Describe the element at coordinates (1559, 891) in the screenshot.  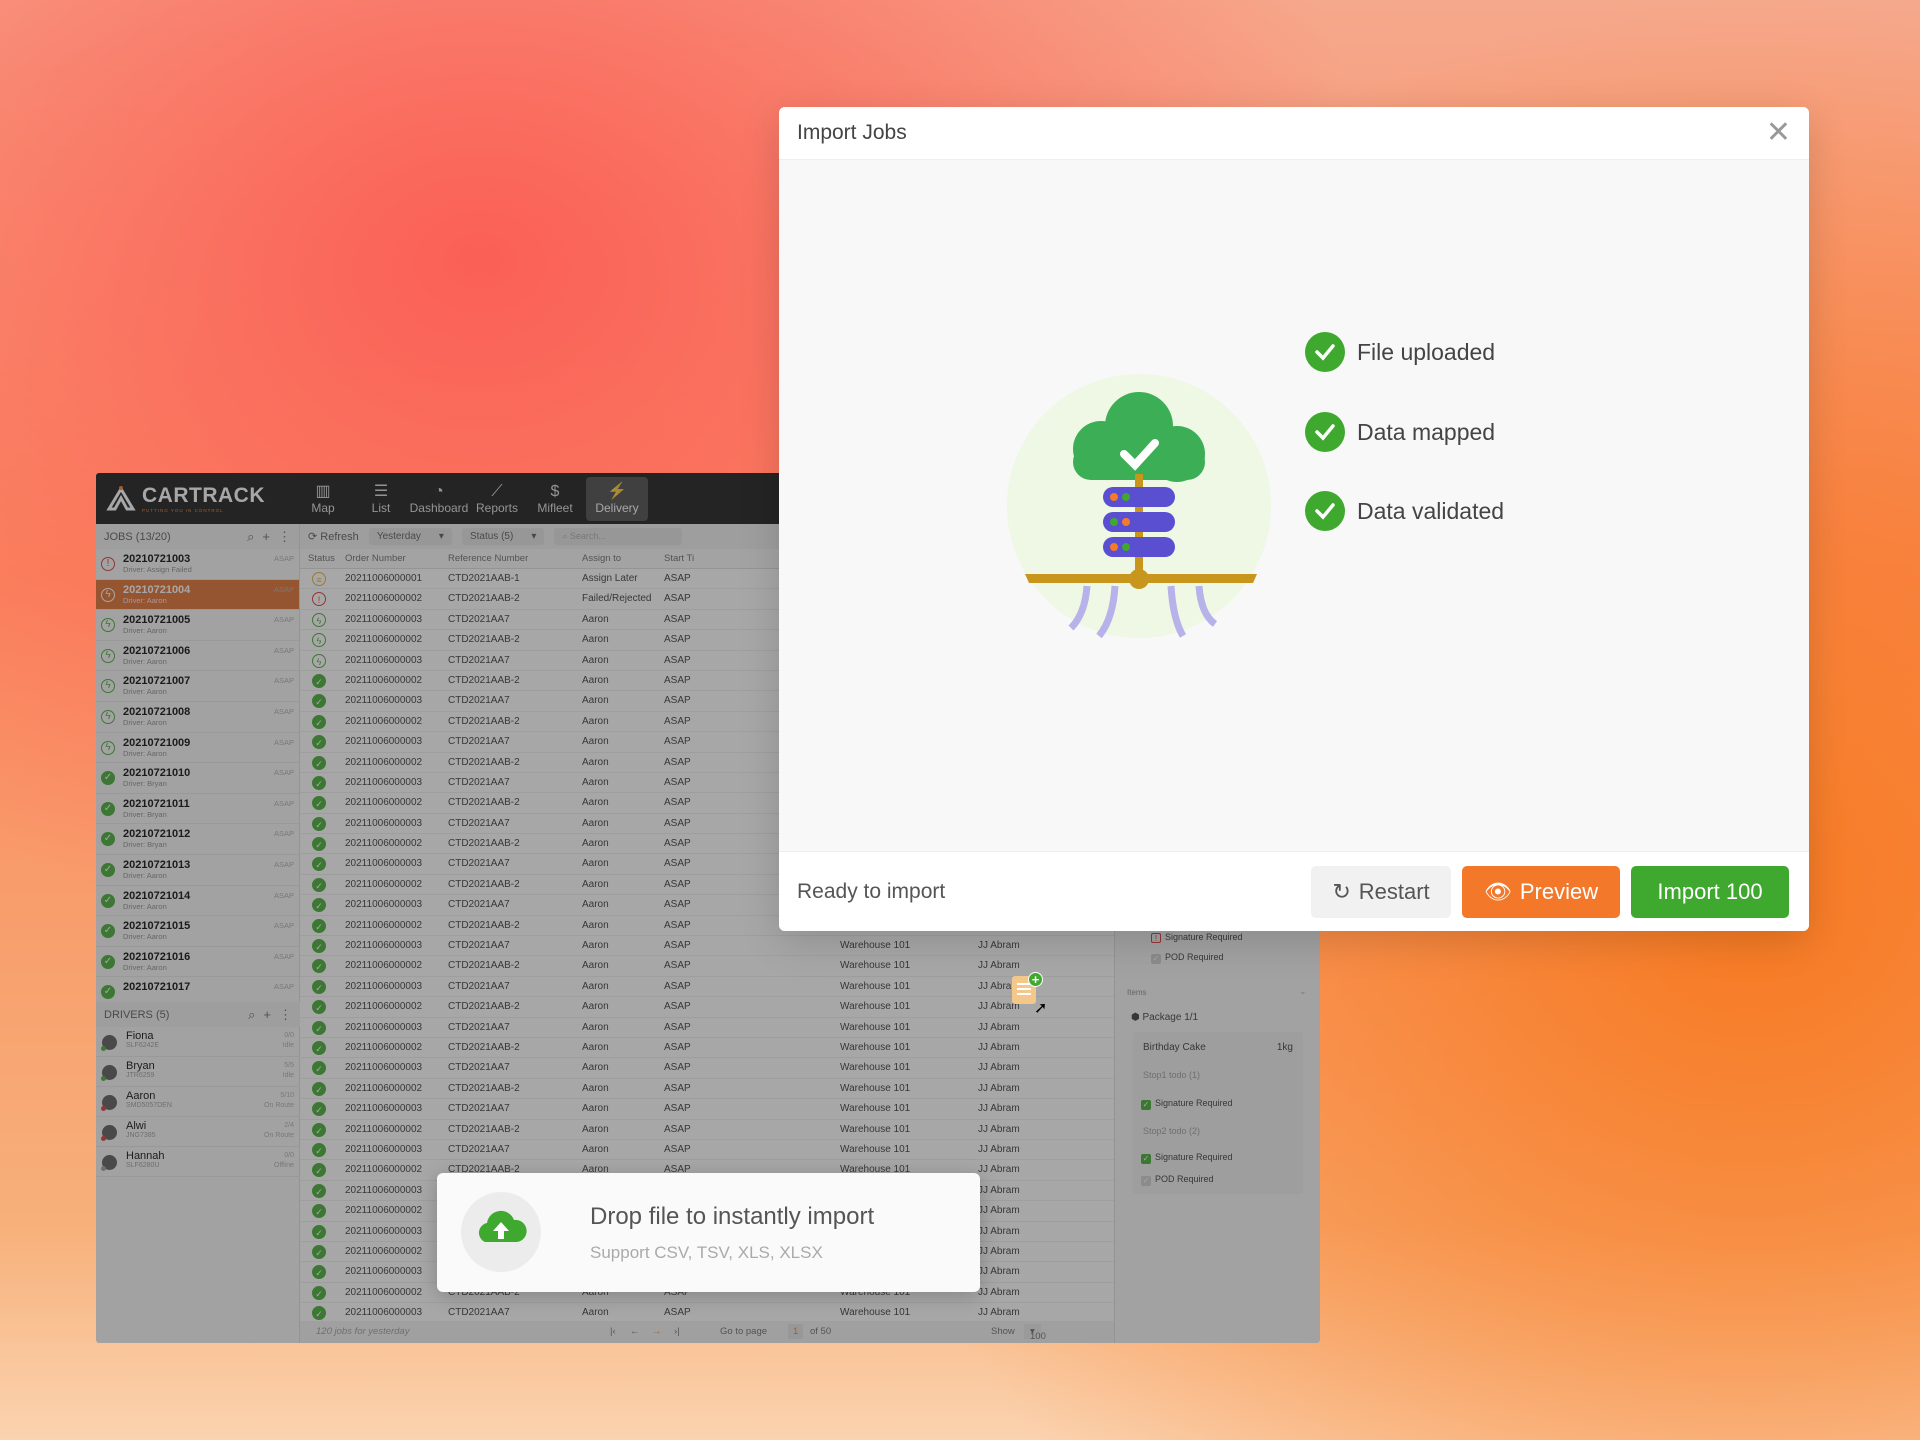
I see `preview-label: Preview` at that location.